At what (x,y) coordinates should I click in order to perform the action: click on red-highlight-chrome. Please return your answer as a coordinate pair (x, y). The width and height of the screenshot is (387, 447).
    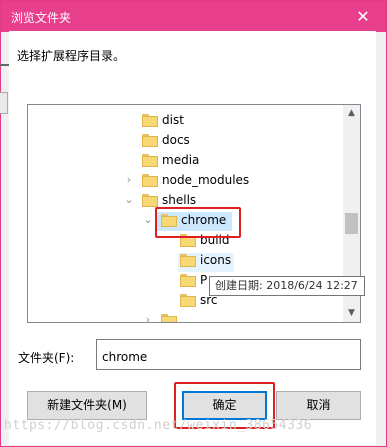
    Looking at the image, I should click on (198, 222).